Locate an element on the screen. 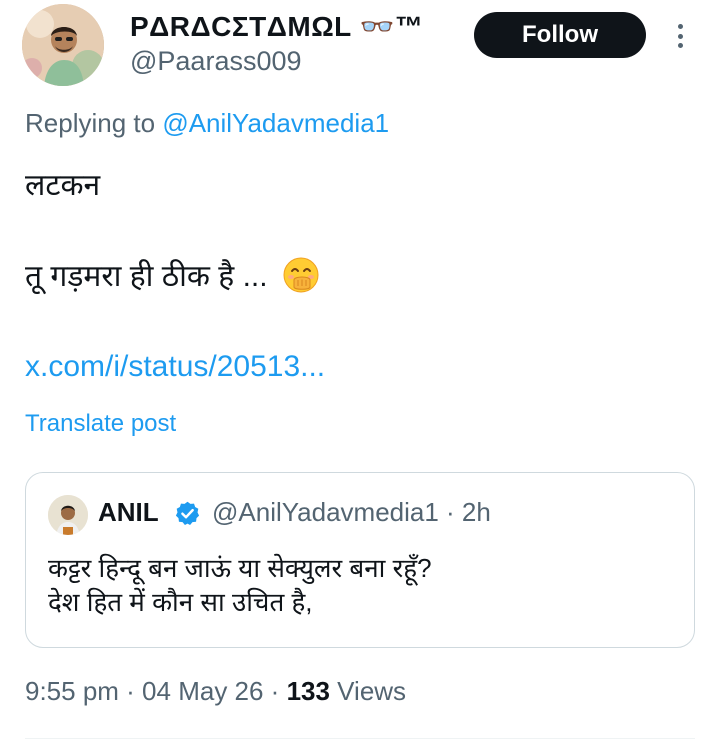 This screenshot has height=741, width=720. quoted-author-avatar is located at coordinates (68, 515).